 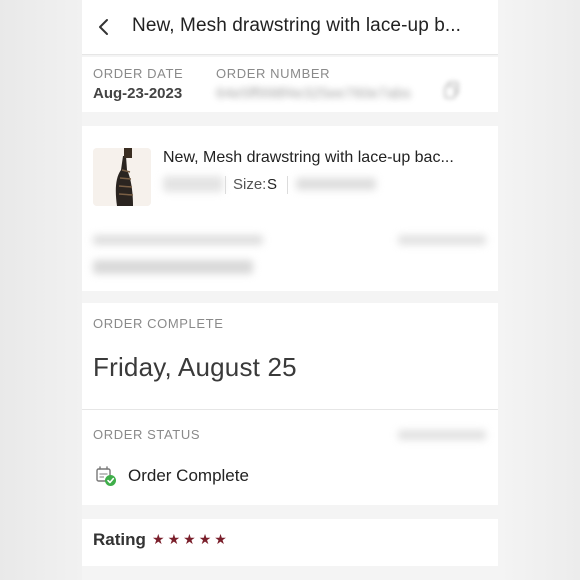 What do you see at coordinates (336, 184) in the screenshot?
I see `redacted-brand` at bounding box center [336, 184].